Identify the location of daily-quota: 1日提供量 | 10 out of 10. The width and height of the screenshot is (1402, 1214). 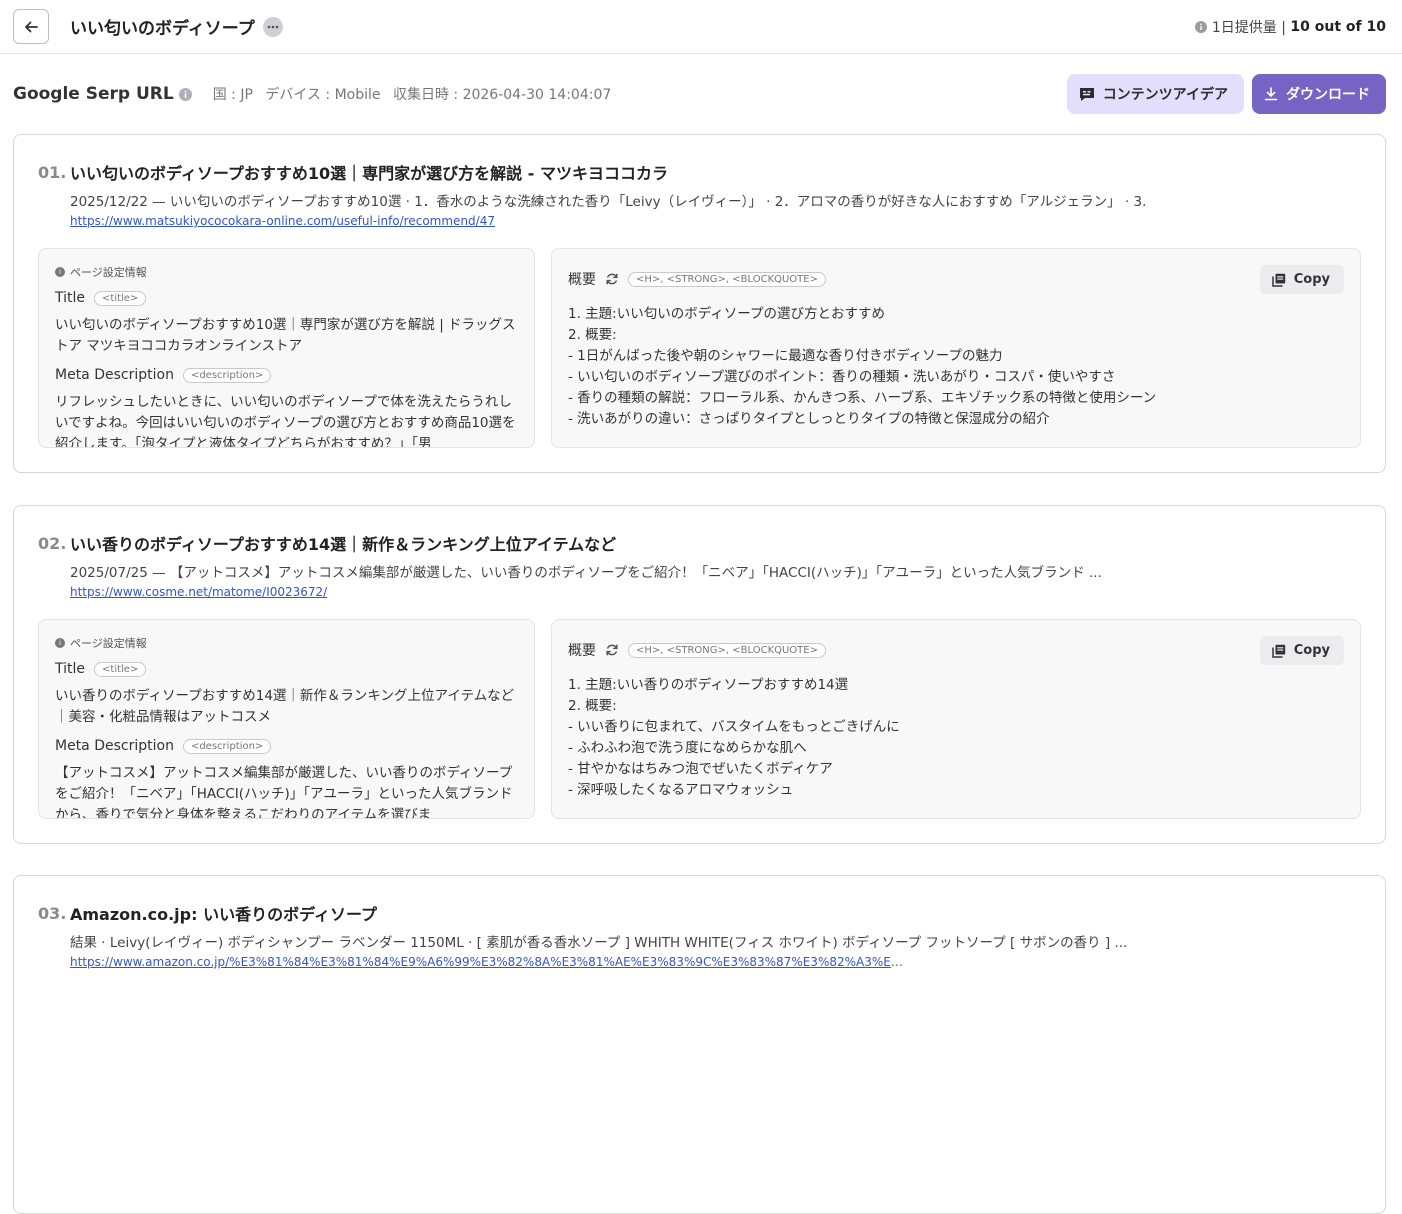
(1290, 27).